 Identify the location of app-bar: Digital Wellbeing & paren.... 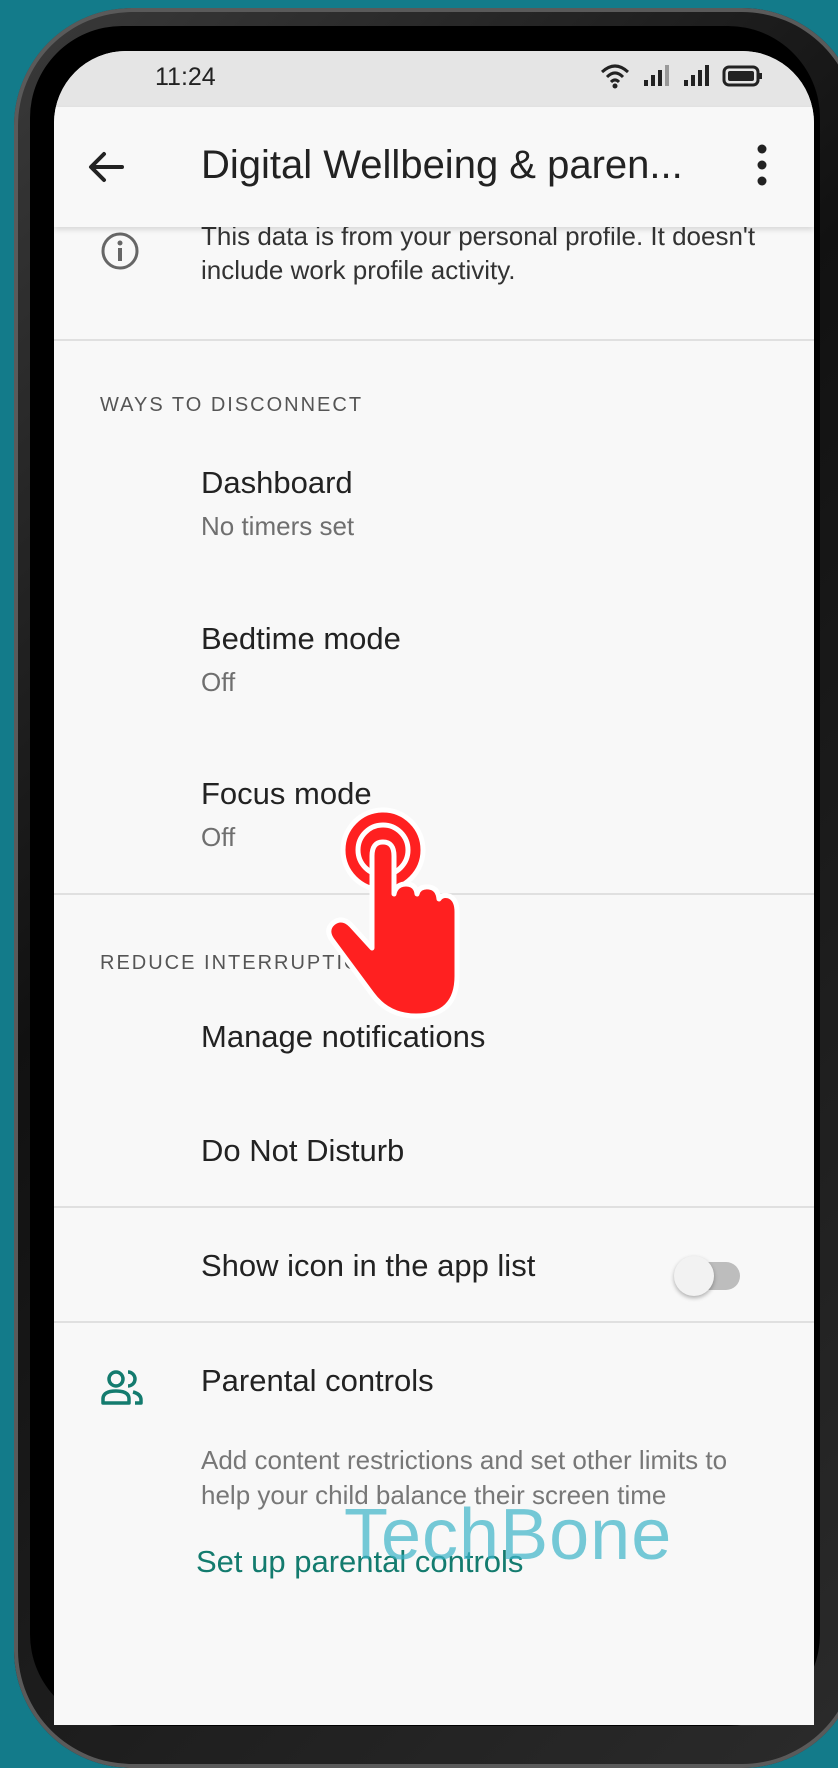
(434, 167).